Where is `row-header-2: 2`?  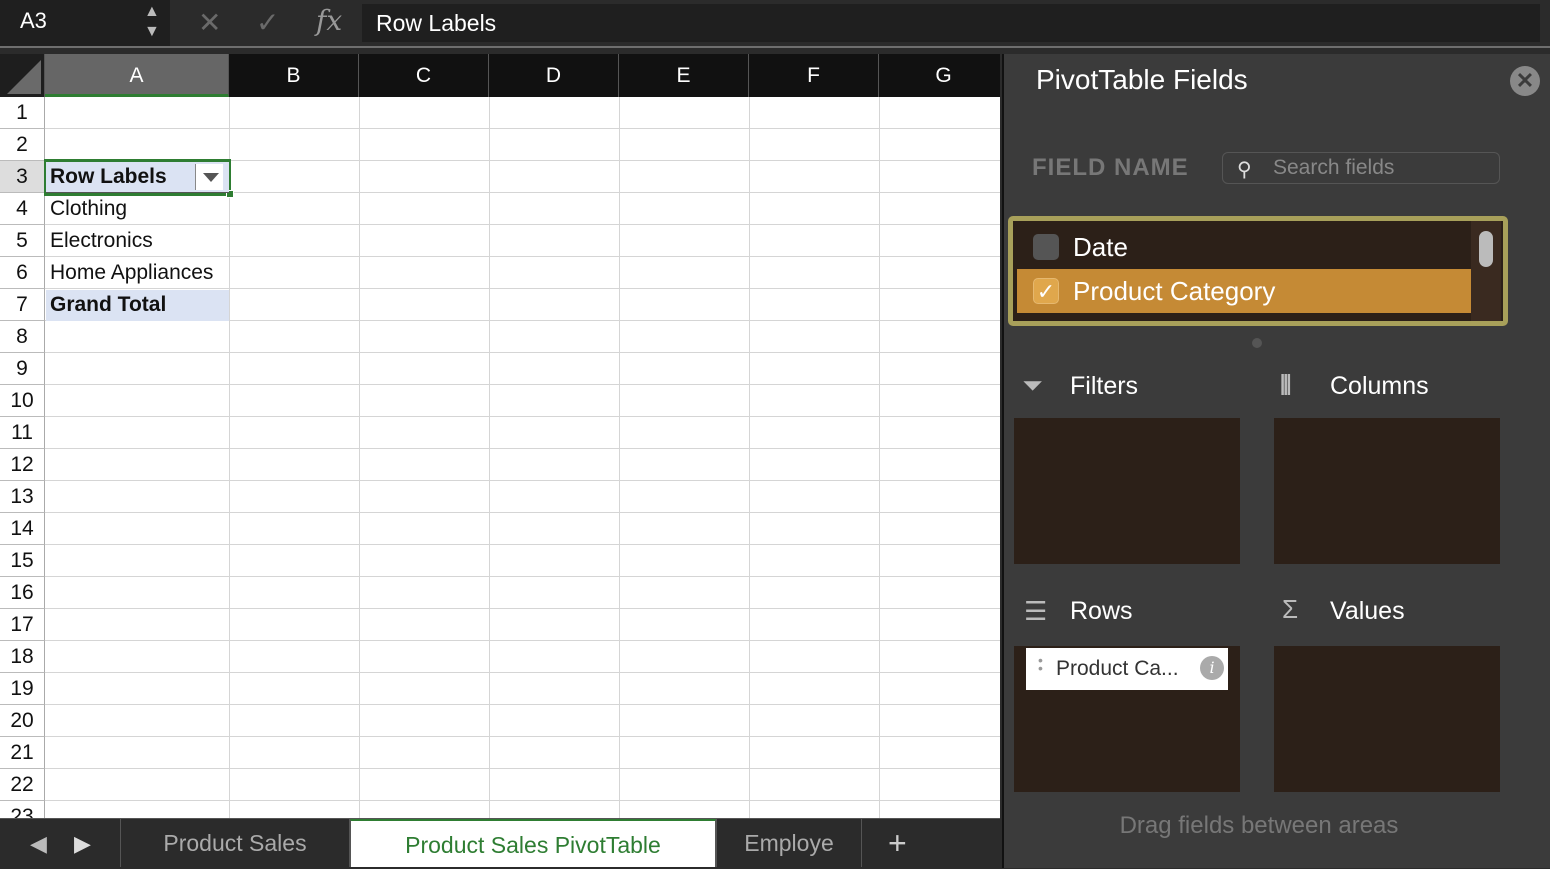 row-header-2: 2 is located at coordinates (22, 145).